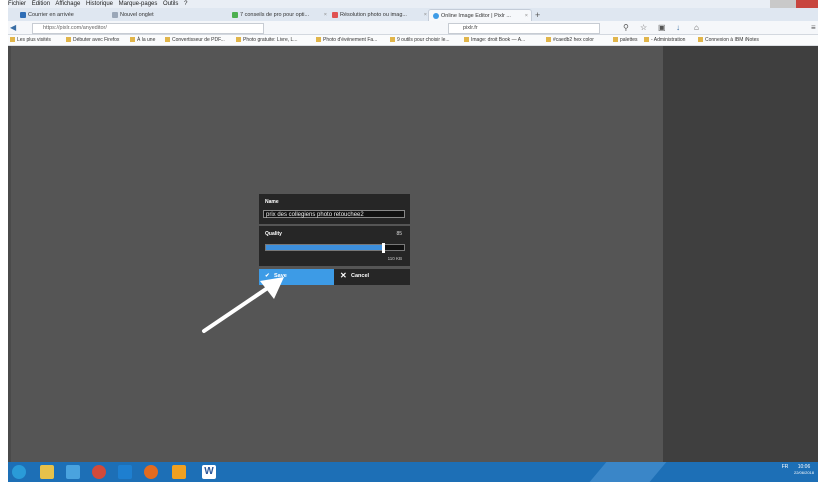  I want to click on language-indicator: FR, so click(785, 467).